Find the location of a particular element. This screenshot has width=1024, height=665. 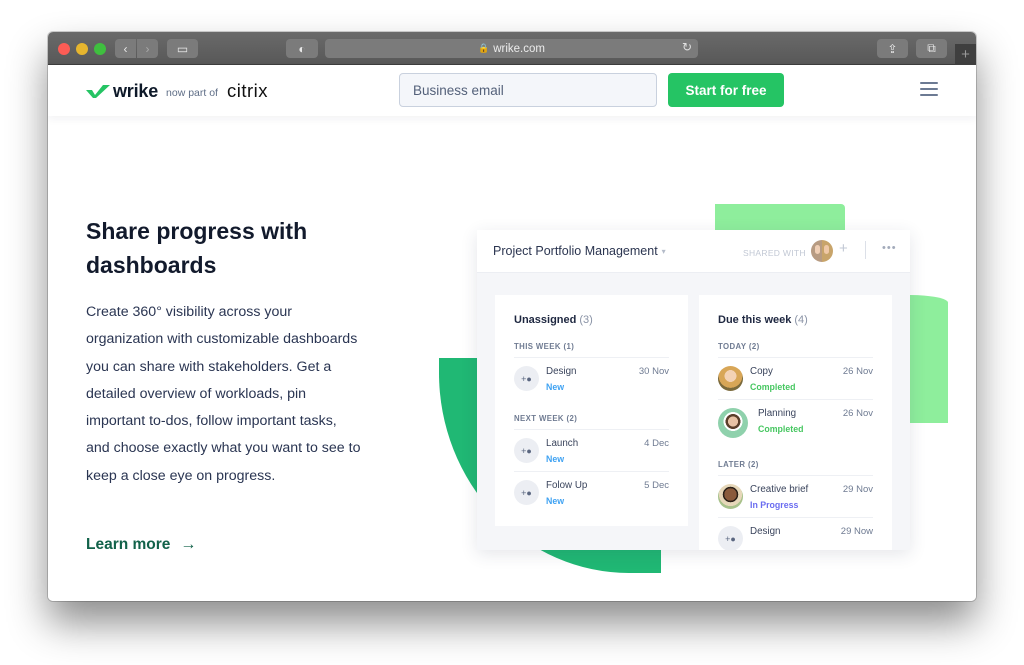

task-date: 29 Nov is located at coordinates (857, 489).